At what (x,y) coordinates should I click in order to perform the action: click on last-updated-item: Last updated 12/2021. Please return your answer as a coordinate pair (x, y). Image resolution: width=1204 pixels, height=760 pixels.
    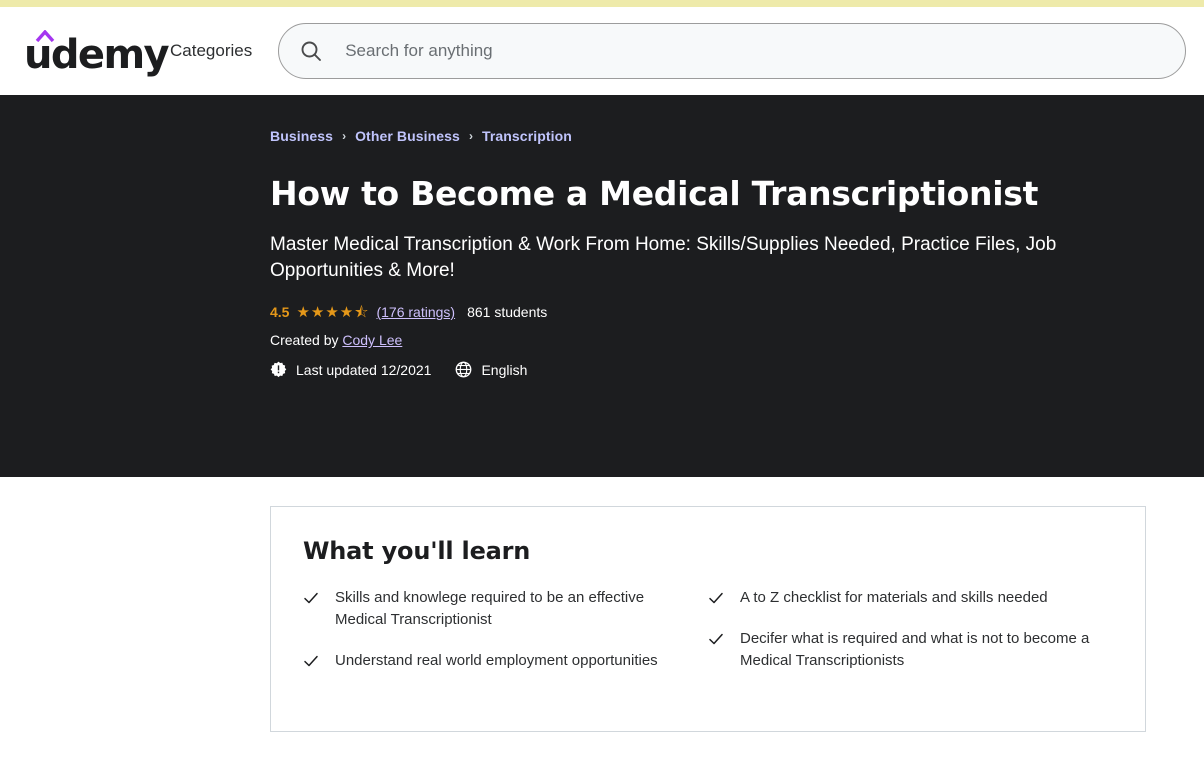
    Looking at the image, I should click on (350, 369).